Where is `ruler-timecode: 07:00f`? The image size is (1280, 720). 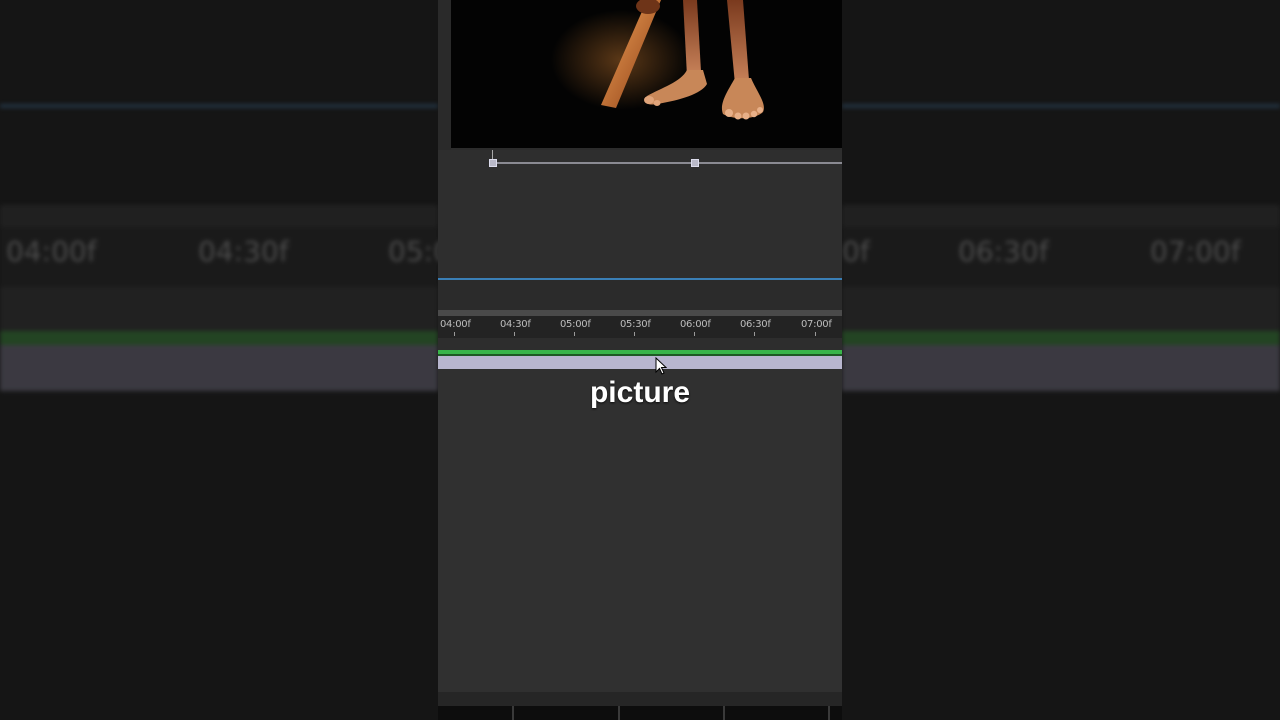 ruler-timecode: 07:00f is located at coordinates (816, 324).